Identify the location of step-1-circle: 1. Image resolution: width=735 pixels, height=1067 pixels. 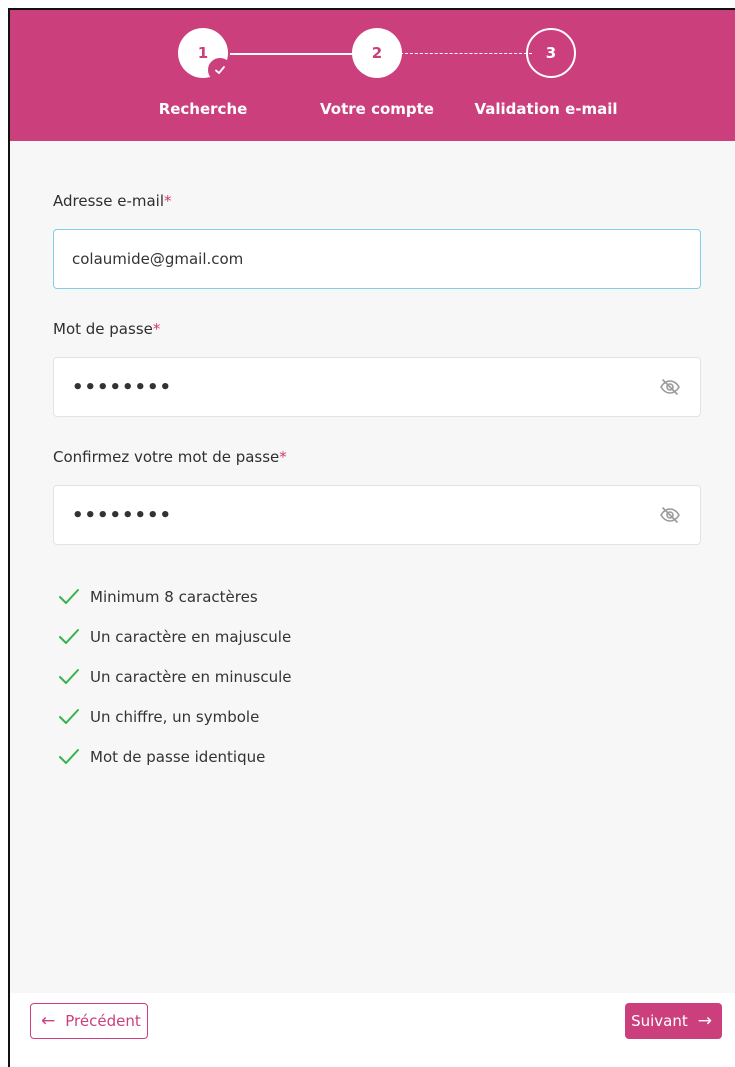
(205, 55).